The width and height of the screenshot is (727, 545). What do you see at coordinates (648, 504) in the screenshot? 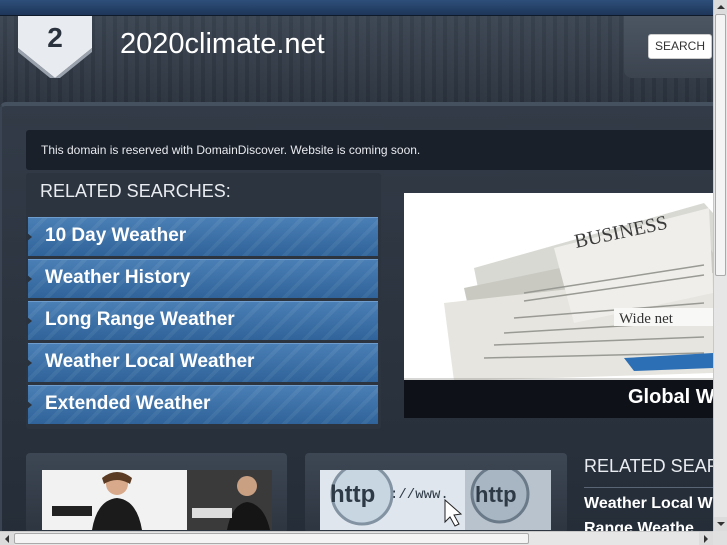
I see `related-link: Weather Local W` at bounding box center [648, 504].